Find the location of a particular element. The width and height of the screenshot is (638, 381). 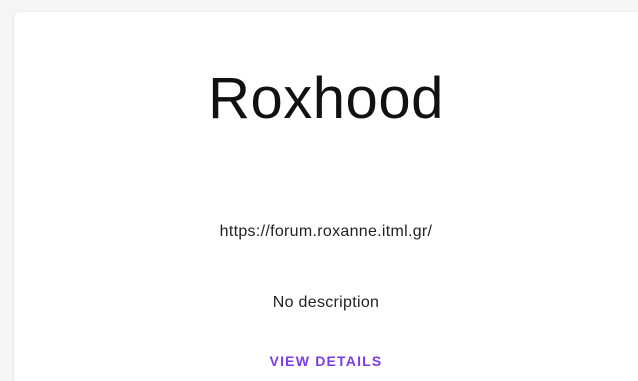

site-title: Roxhood is located at coordinates (326, 98).